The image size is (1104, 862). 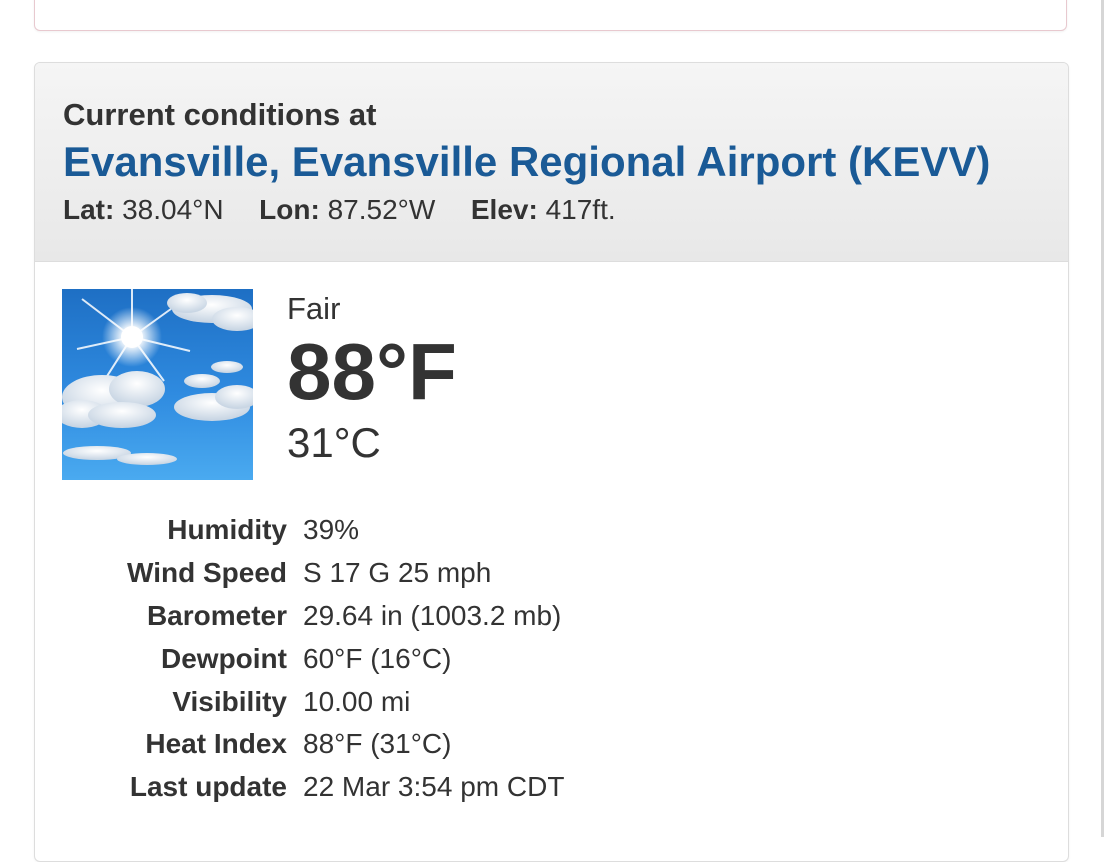 I want to click on detail-row-heat-index: Heat Index 88°F (31°C), so click(x=299, y=744).